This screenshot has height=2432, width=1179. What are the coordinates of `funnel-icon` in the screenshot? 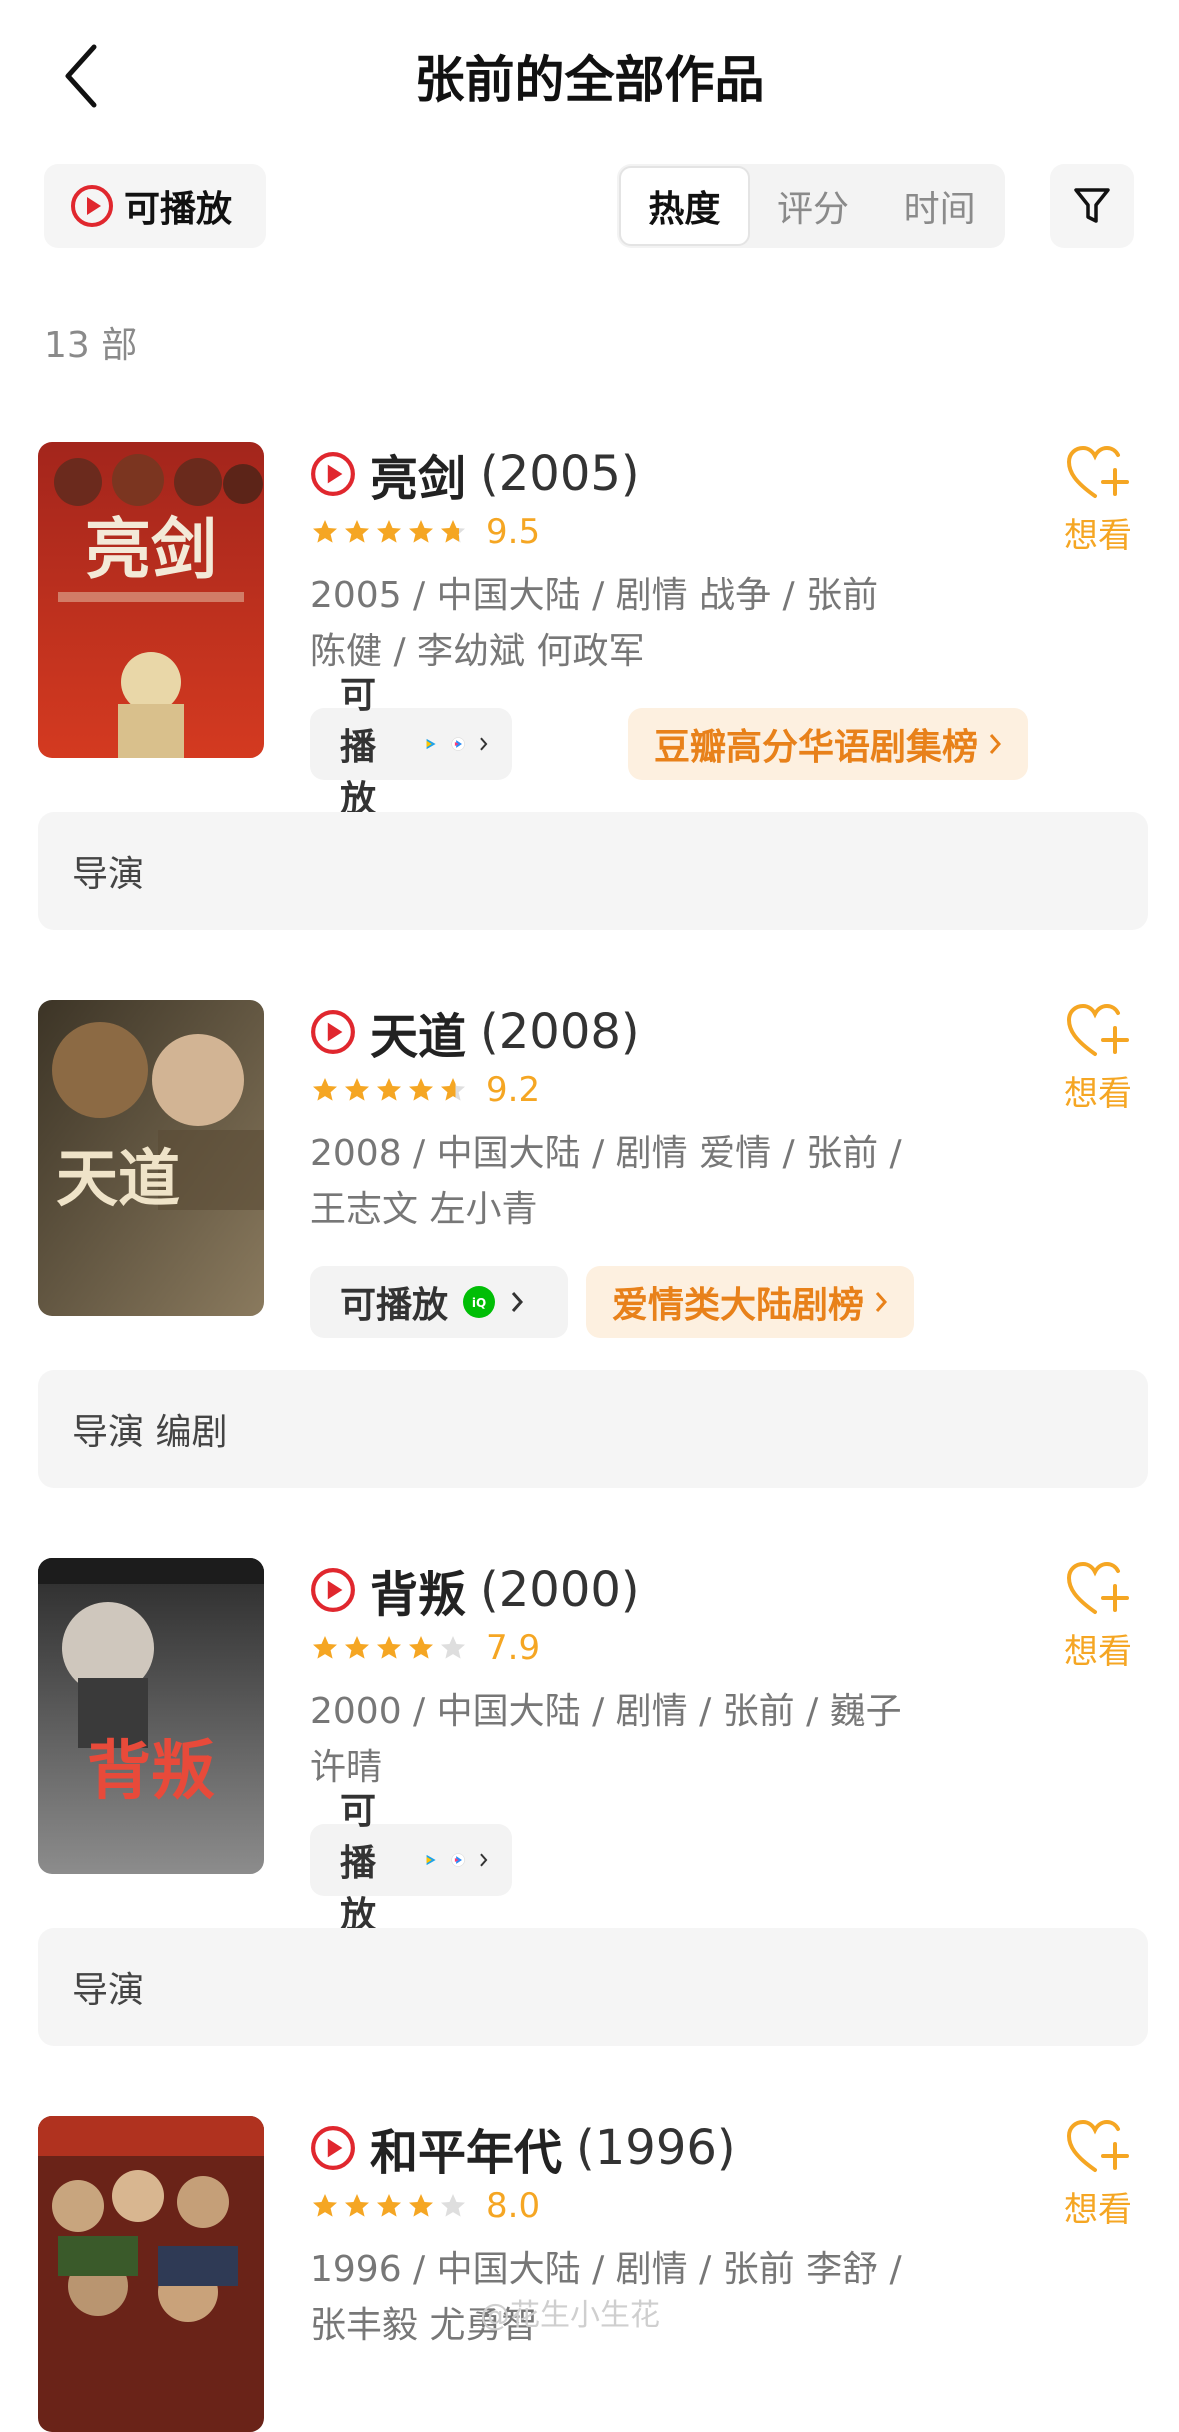 It's located at (1092, 205).